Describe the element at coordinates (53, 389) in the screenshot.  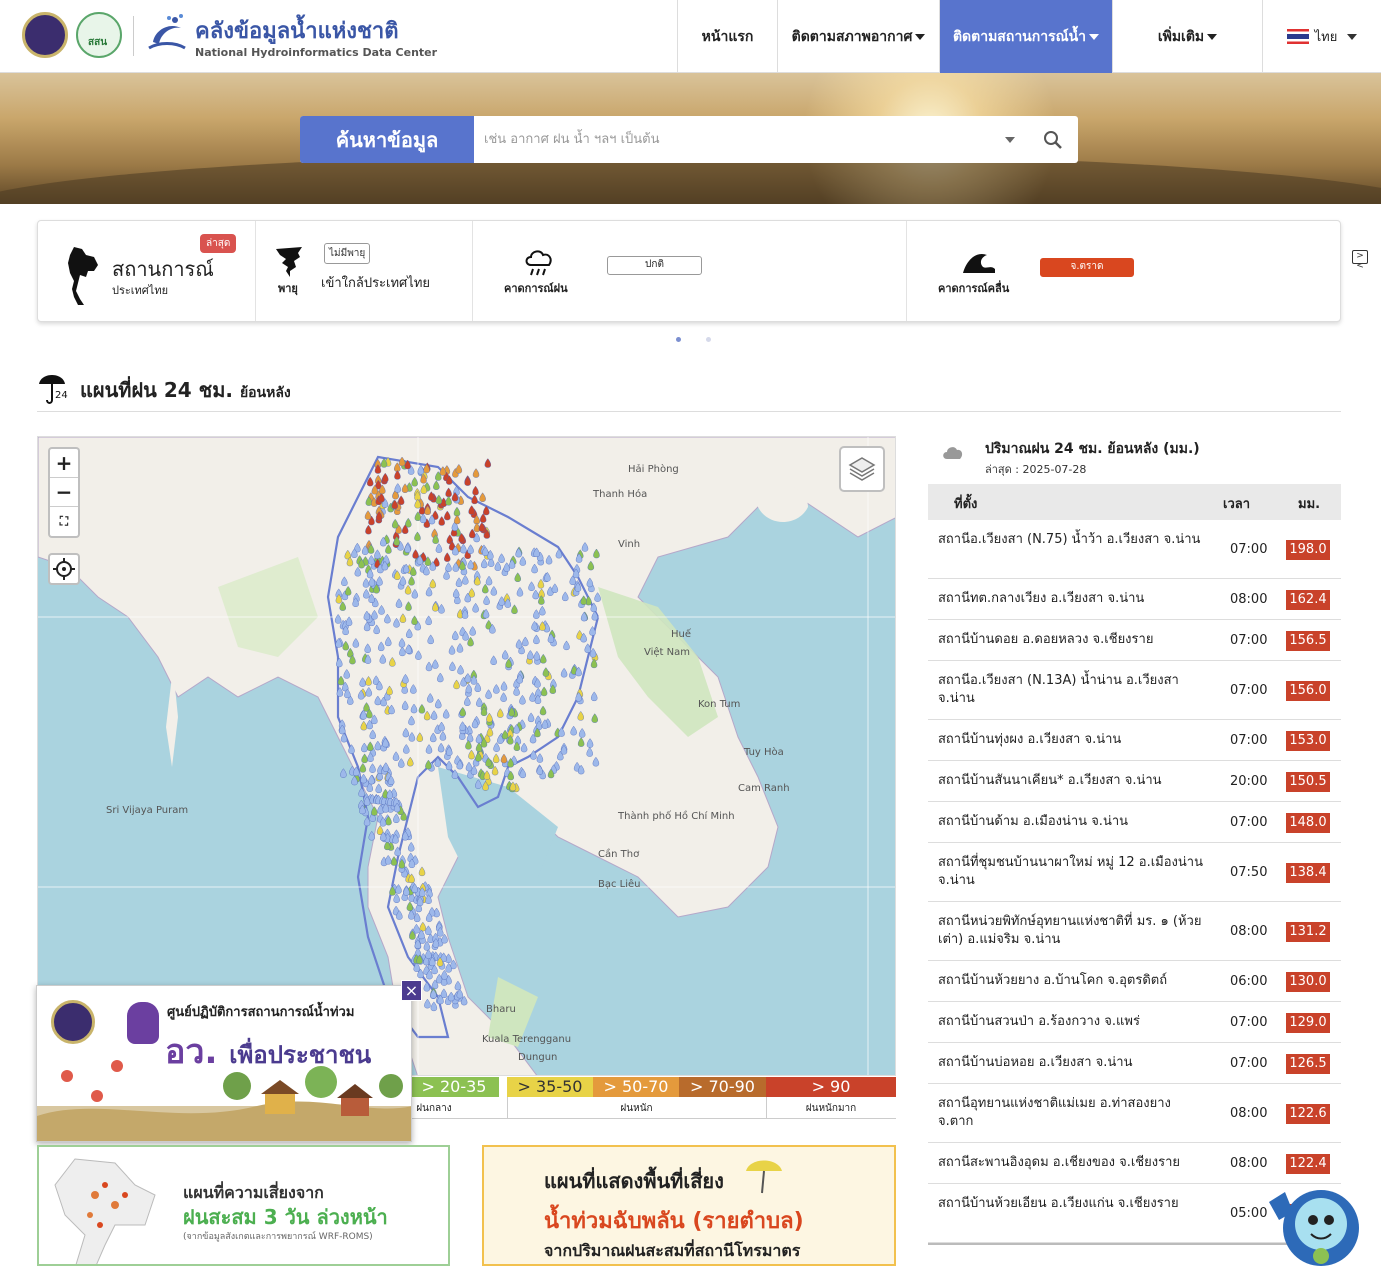
I see `umbrella-24-icon: 24` at that location.